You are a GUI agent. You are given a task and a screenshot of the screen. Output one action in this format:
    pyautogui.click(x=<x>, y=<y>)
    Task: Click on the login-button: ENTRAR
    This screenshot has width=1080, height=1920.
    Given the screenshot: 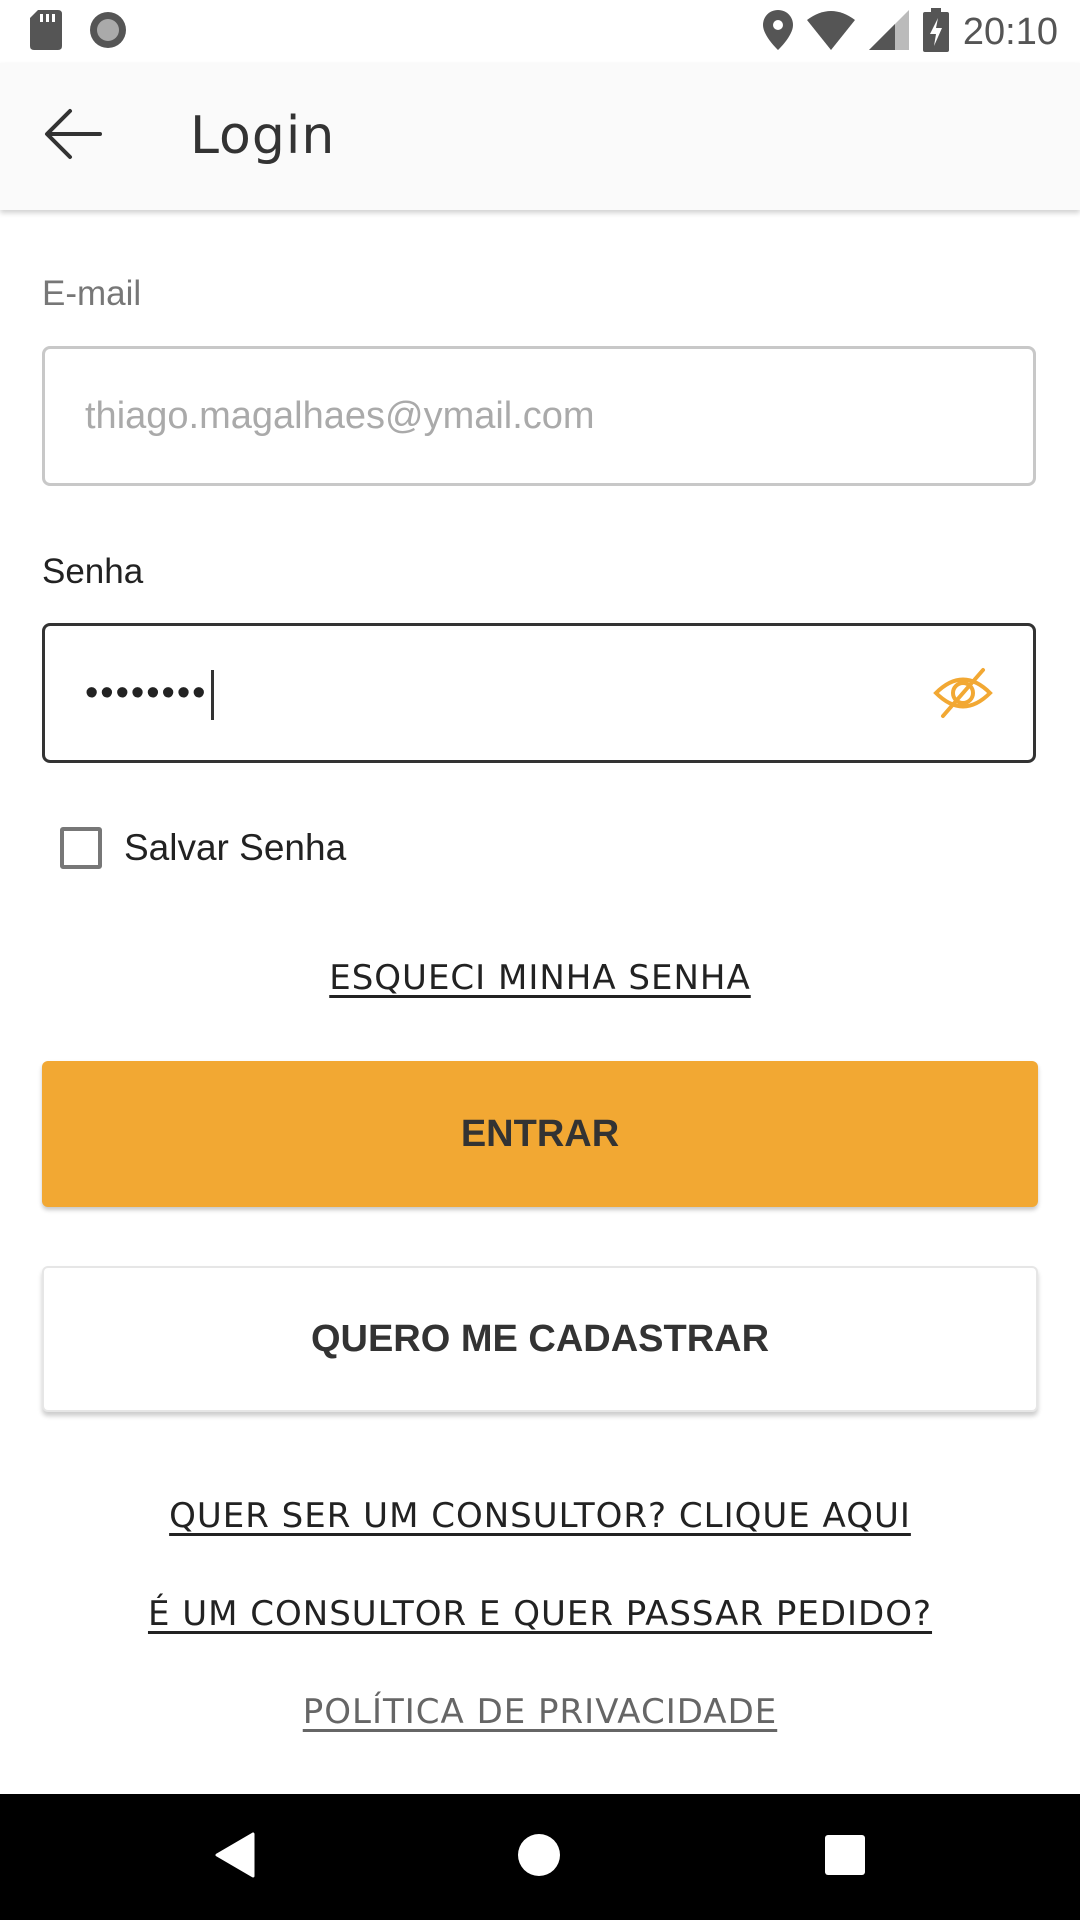 What is the action you would take?
    pyautogui.click(x=540, y=1134)
    